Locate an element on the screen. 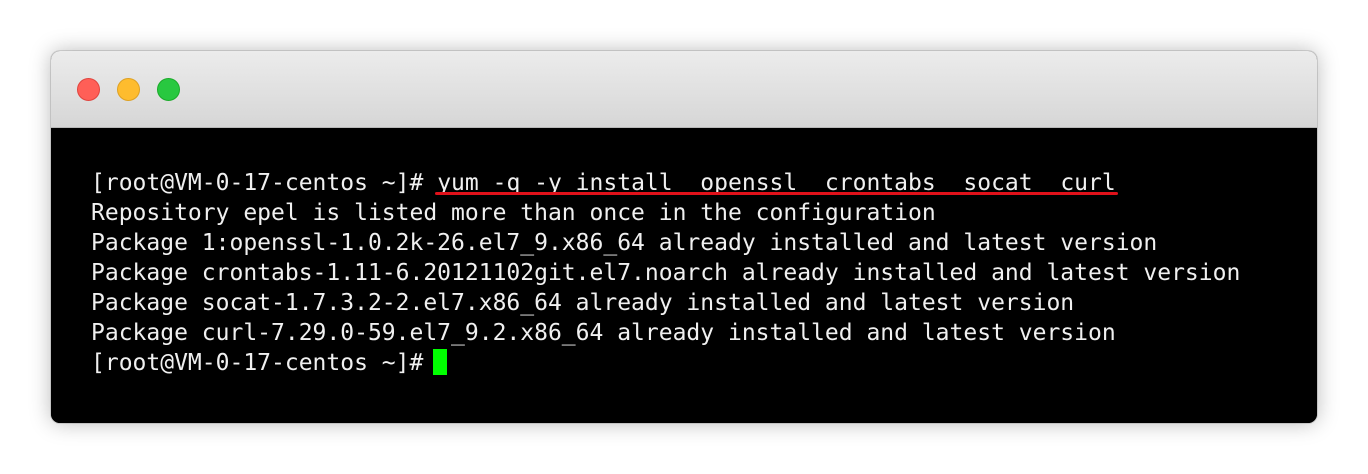  final-prompt-line: [root@VM-0-17-centos ~]# is located at coordinates (665, 363).